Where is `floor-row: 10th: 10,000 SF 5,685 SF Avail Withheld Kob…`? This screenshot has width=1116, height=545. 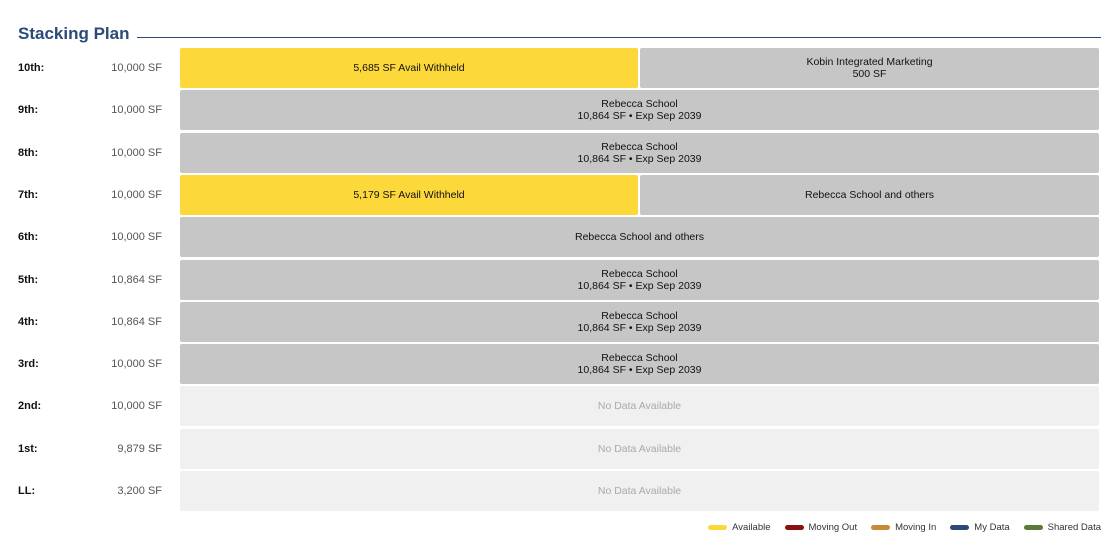
floor-row: 10th: 10,000 SF 5,685 SF Avail Withheld Kob… is located at coordinates (558, 68).